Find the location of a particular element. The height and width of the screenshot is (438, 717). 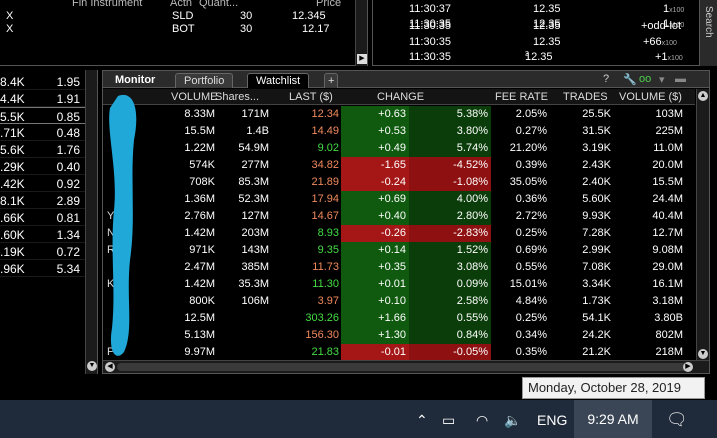

col-action: Actn is located at coordinates (181, 4).